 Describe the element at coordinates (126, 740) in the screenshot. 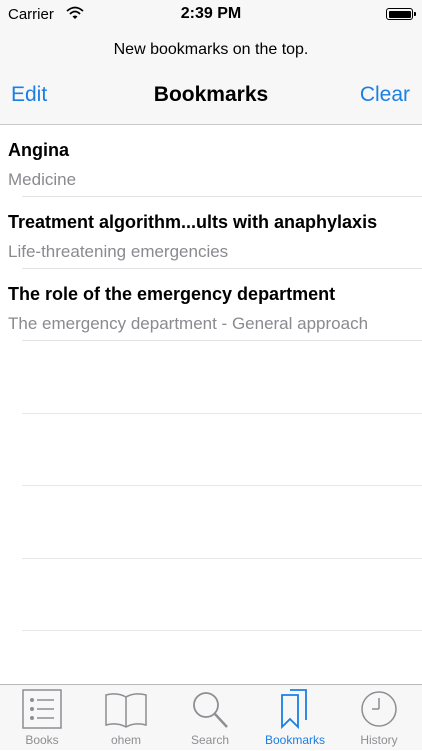

I see `tab-label: ohem` at that location.